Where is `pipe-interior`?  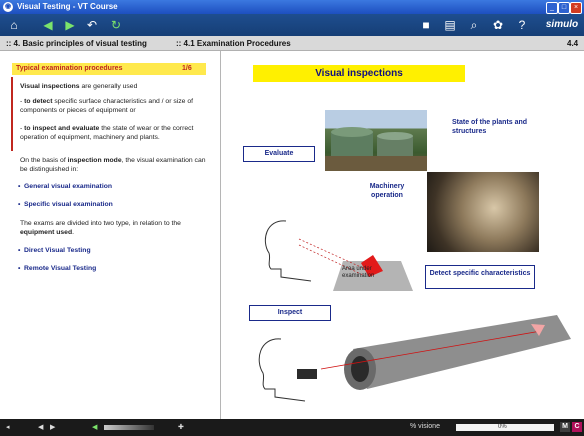 pipe-interior is located at coordinates (360, 369).